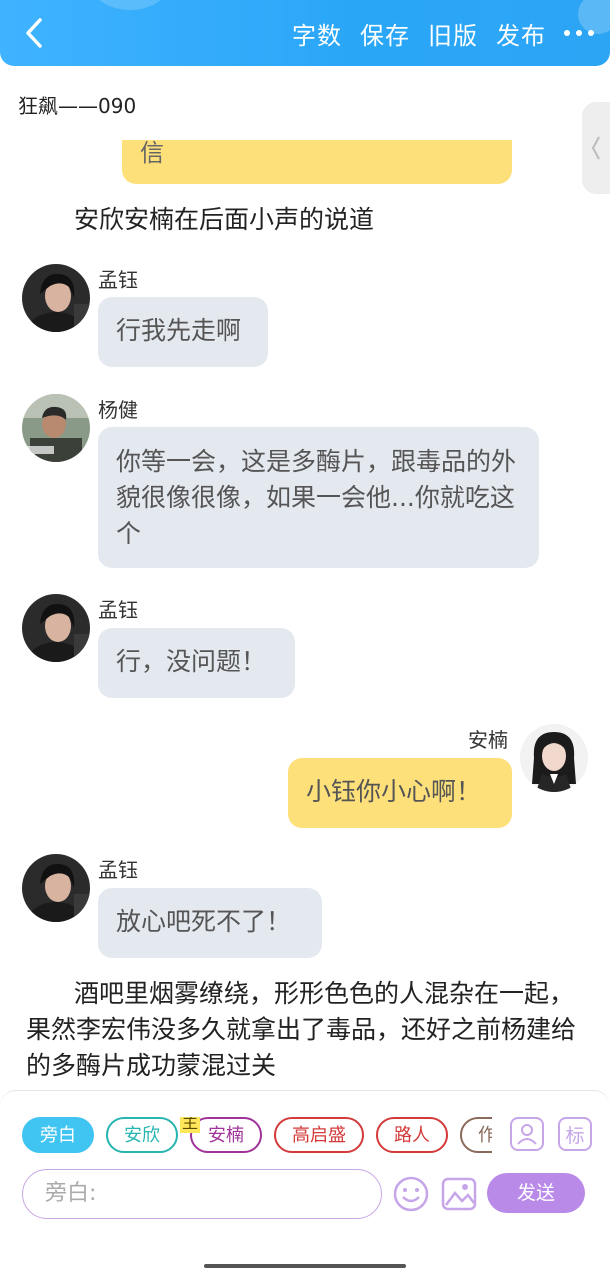 The width and height of the screenshot is (610, 1281). I want to click on role-chip-anxin: 安欣, so click(142, 1135).